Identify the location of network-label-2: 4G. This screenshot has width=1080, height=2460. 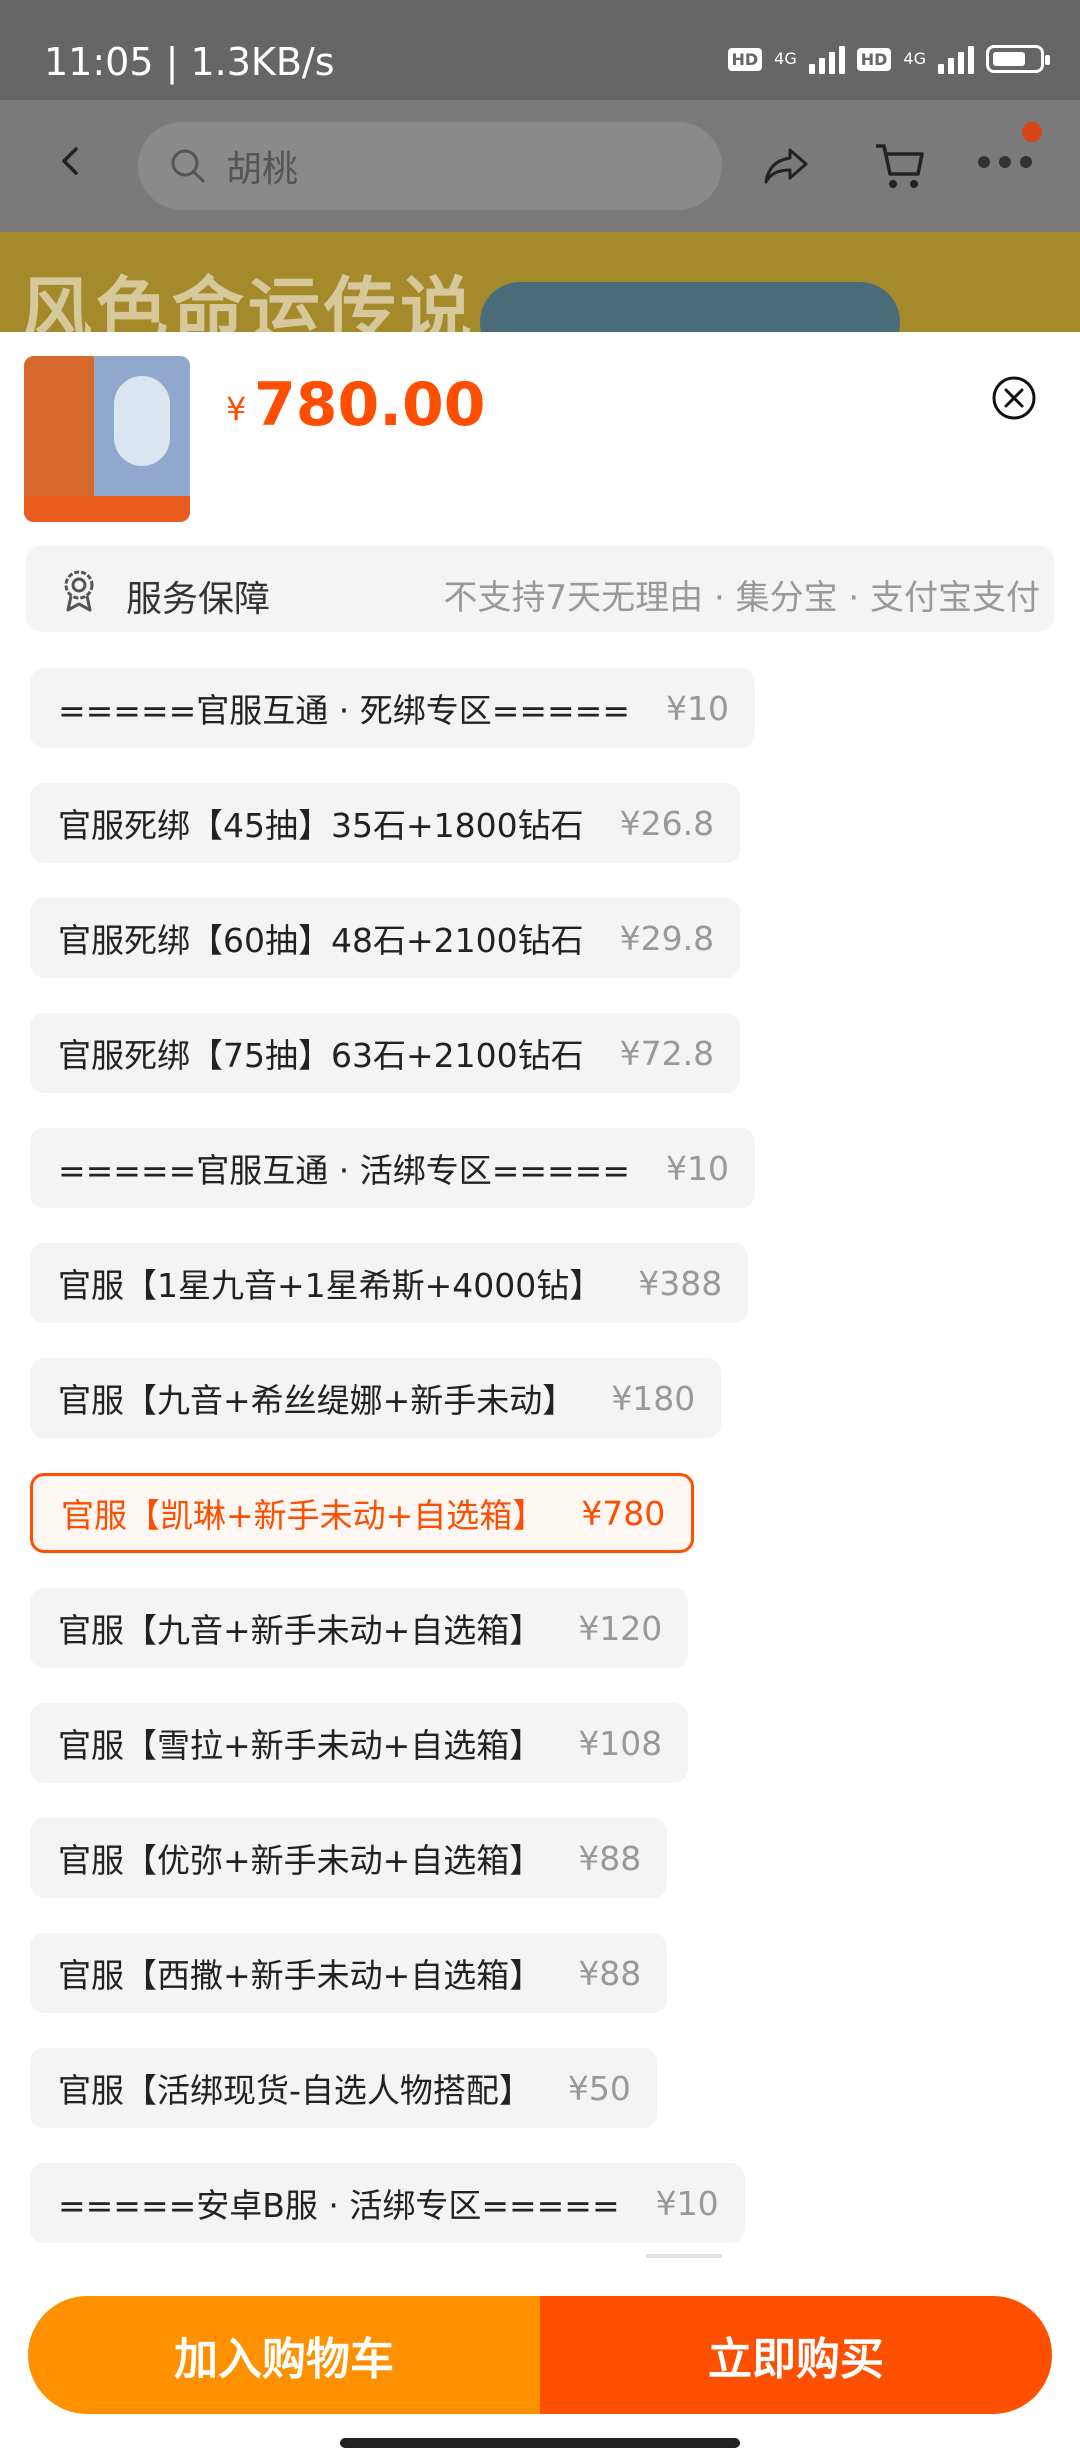
(914, 58).